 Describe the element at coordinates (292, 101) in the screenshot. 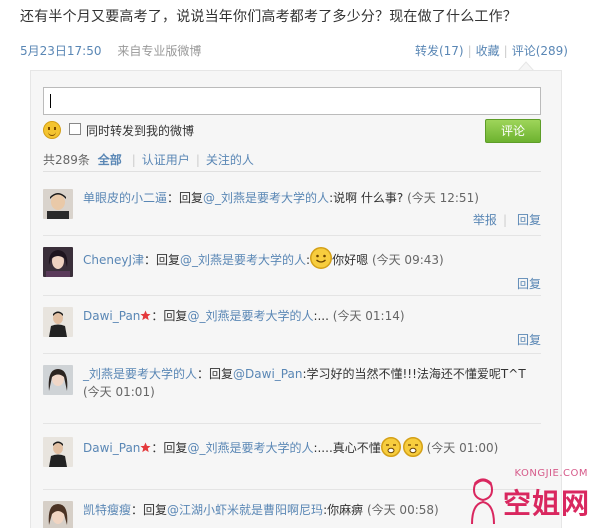

I see `comment-input` at that location.